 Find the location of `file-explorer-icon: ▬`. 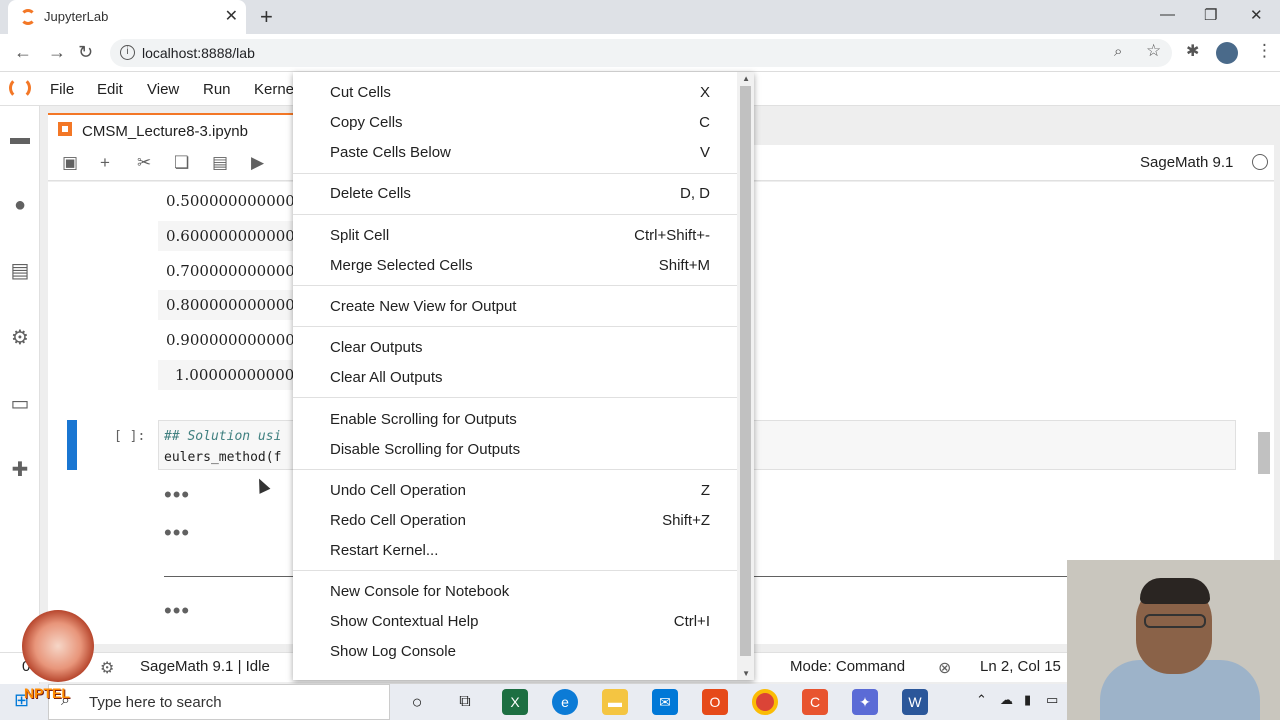

file-explorer-icon: ▬ is located at coordinates (615, 702).